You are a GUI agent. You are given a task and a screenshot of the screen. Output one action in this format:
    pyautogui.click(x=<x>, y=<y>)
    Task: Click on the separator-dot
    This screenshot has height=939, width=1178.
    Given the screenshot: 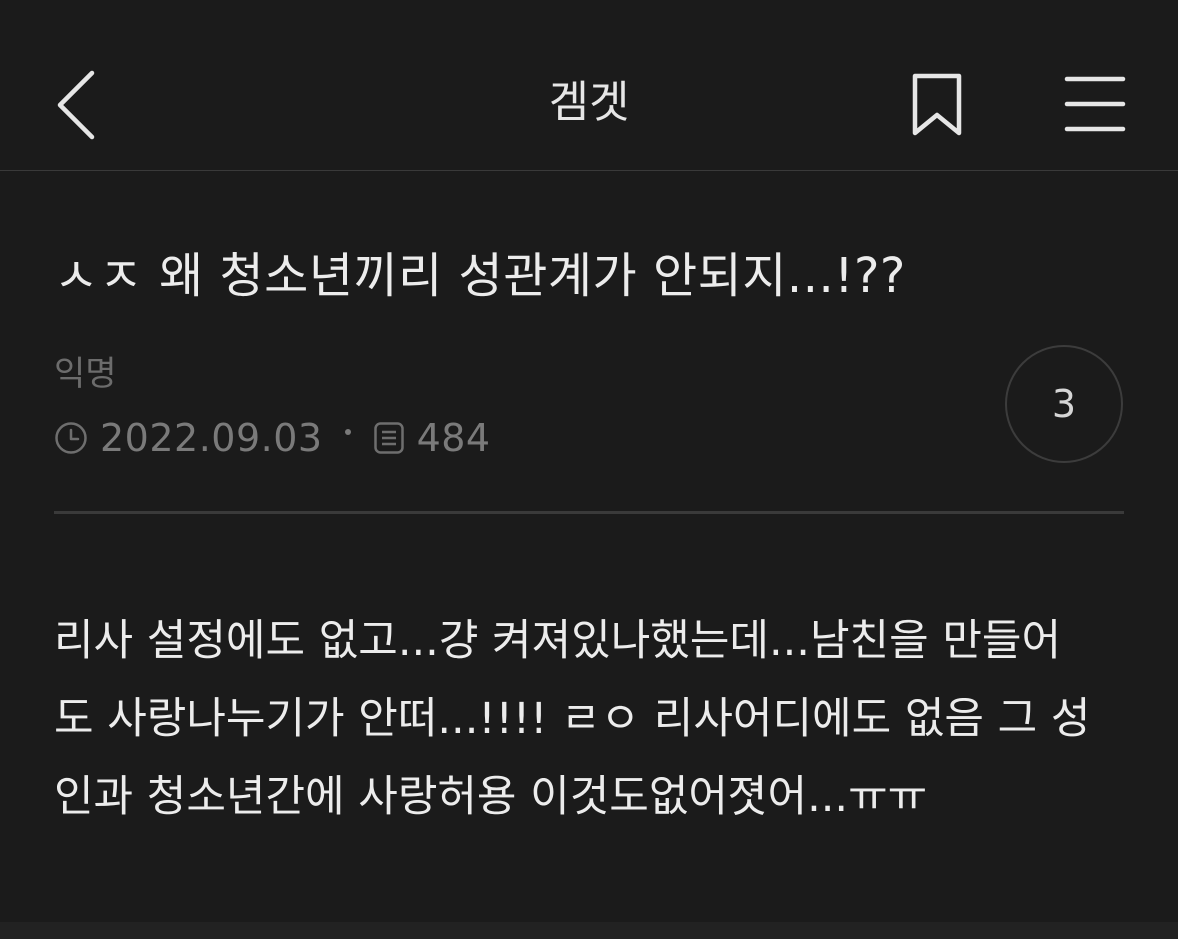 What is the action you would take?
    pyautogui.click(x=347, y=432)
    